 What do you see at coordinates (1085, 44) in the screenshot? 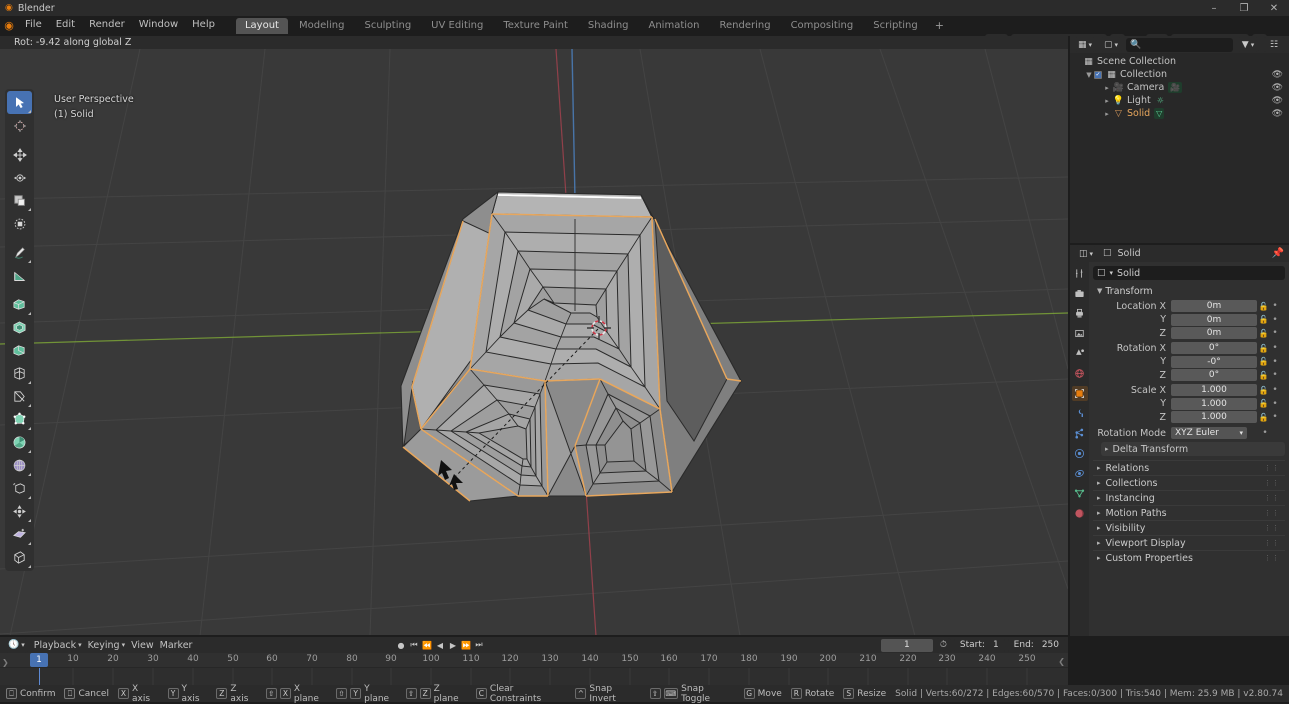
I see `outliner-display-mode-icon: ▦ ▾` at bounding box center [1085, 44].